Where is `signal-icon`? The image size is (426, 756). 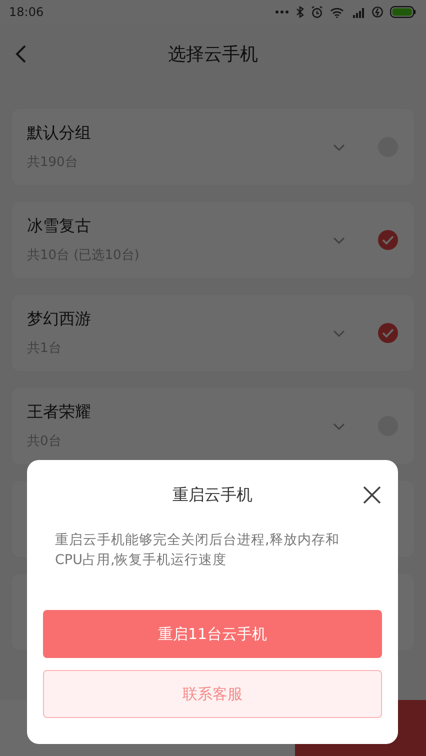 signal-icon is located at coordinates (358, 12).